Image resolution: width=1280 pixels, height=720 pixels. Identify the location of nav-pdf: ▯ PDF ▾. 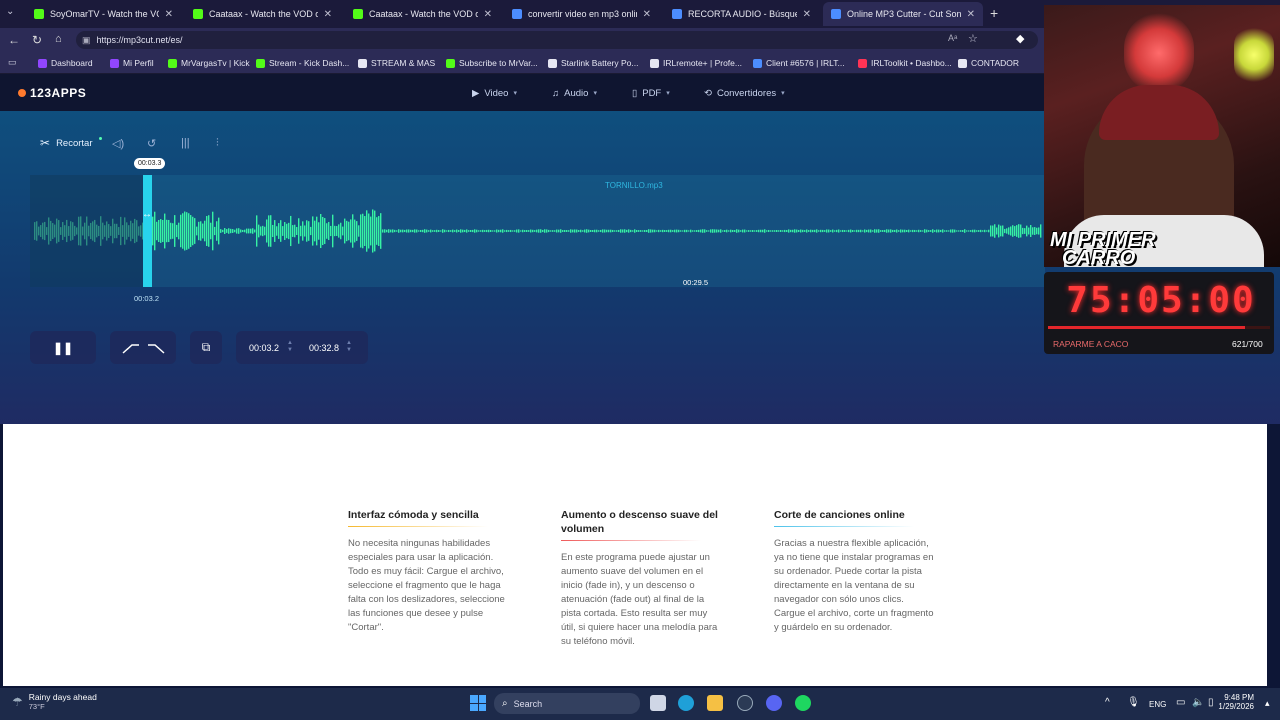
(651, 93).